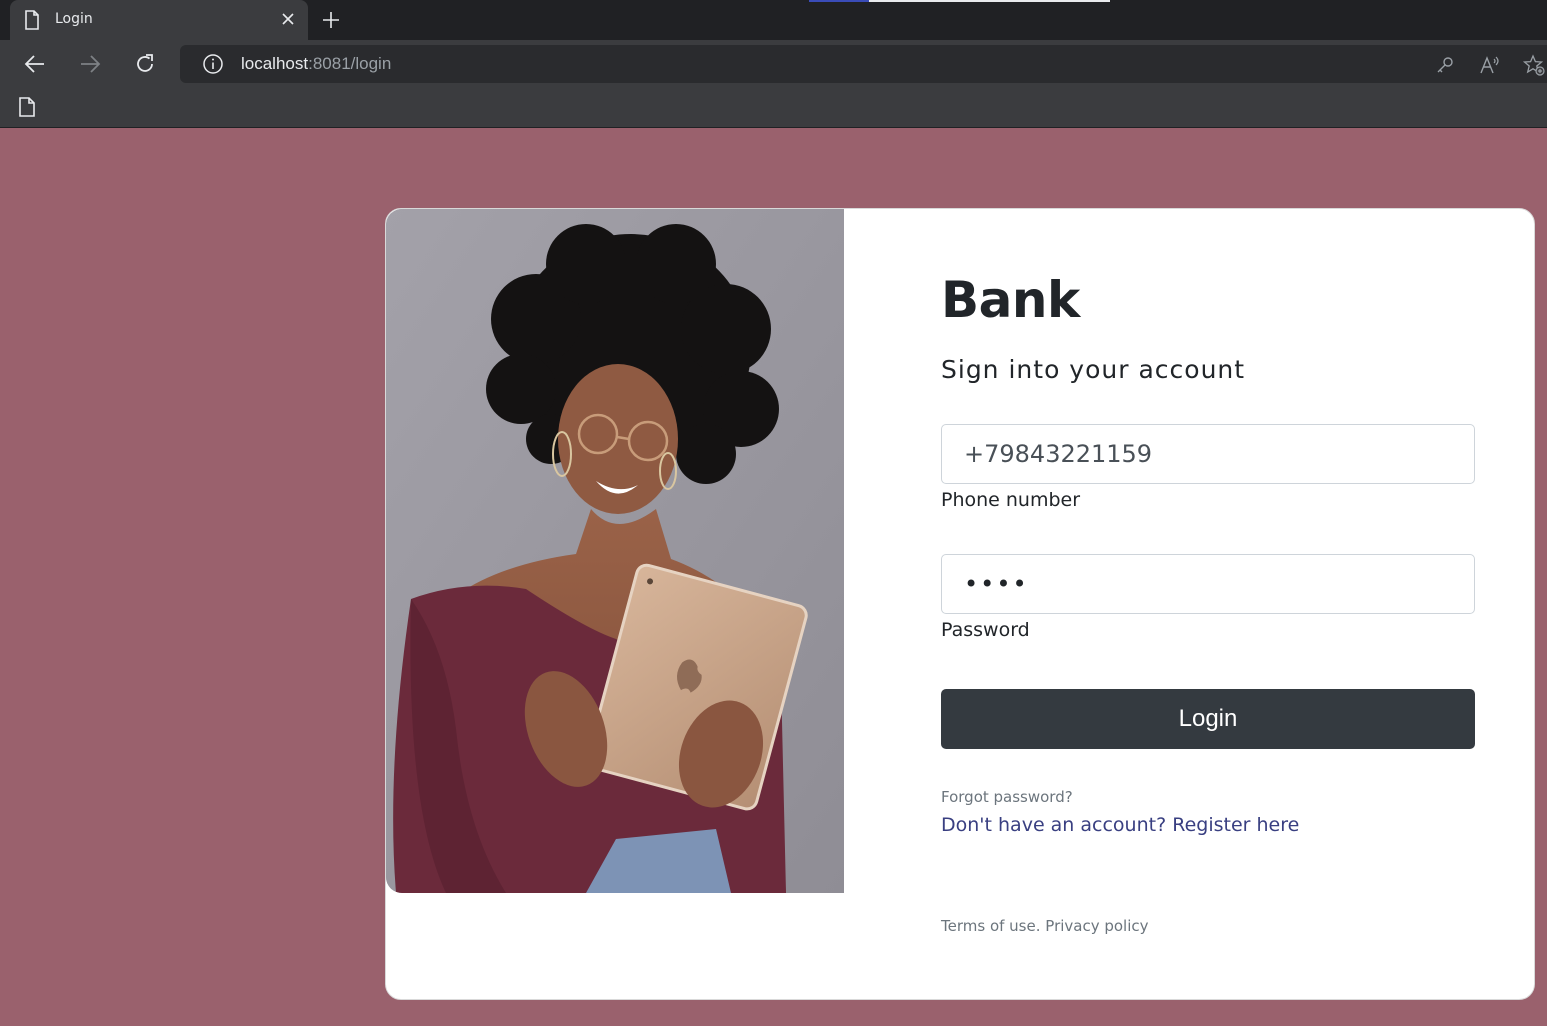  Describe the element at coordinates (991, 926) in the screenshot. I see `terms-link: Terms of use.` at that location.